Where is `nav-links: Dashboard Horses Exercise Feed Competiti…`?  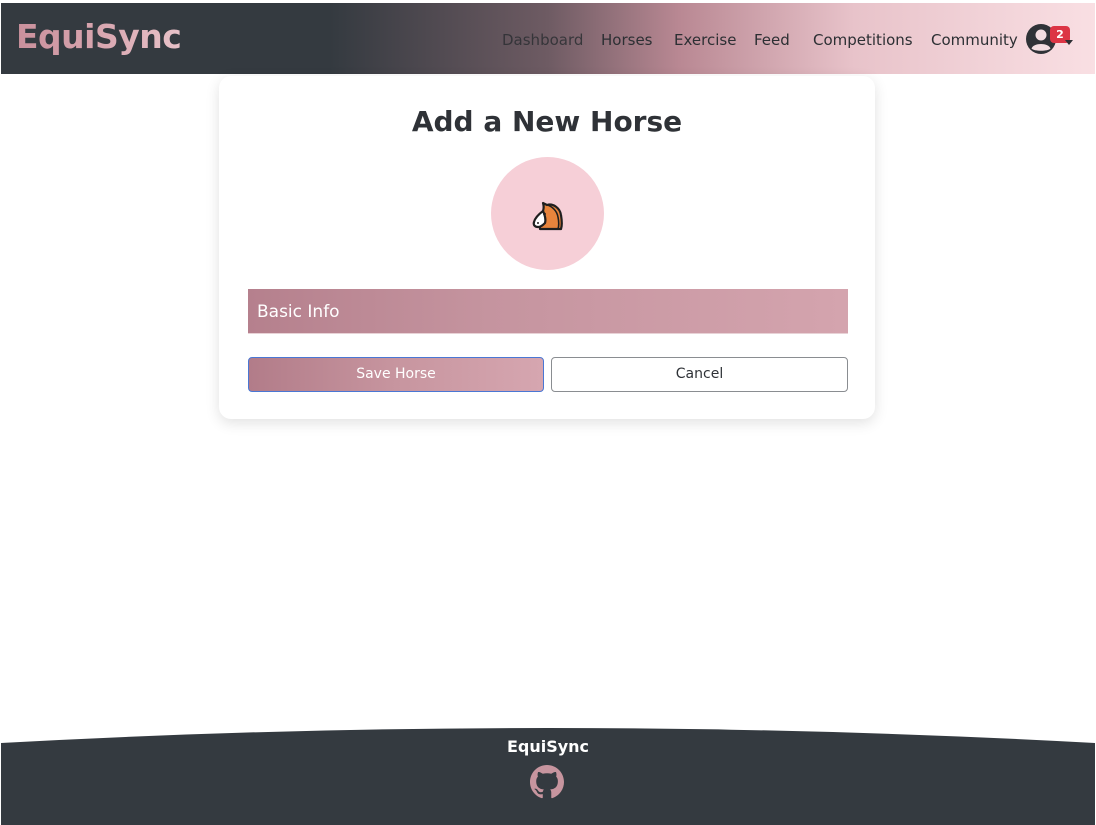 nav-links: Dashboard Horses Exercise Feed Competiti… is located at coordinates (548, 38).